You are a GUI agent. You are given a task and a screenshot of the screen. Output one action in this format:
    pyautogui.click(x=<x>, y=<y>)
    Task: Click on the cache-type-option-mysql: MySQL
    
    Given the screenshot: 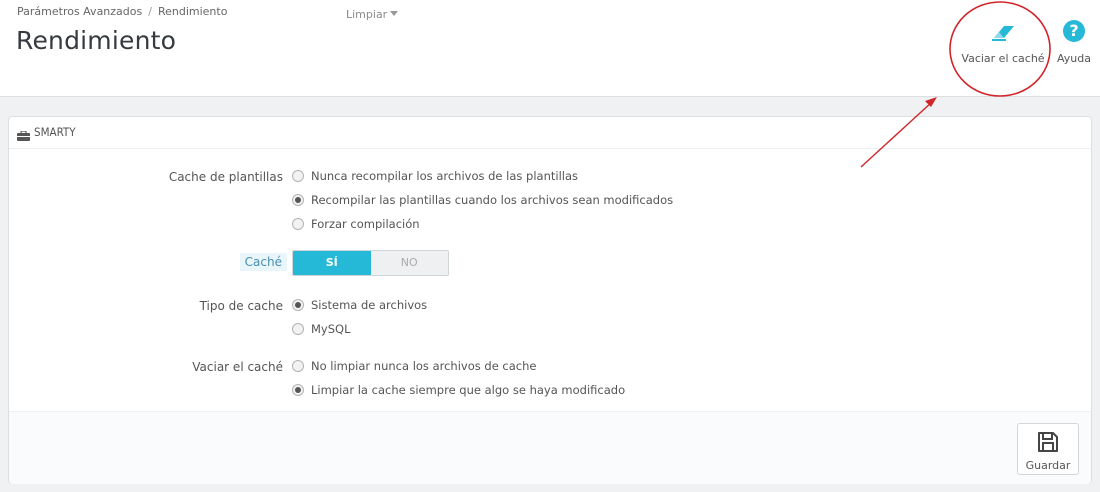 What is the action you would take?
    pyautogui.click(x=321, y=329)
    